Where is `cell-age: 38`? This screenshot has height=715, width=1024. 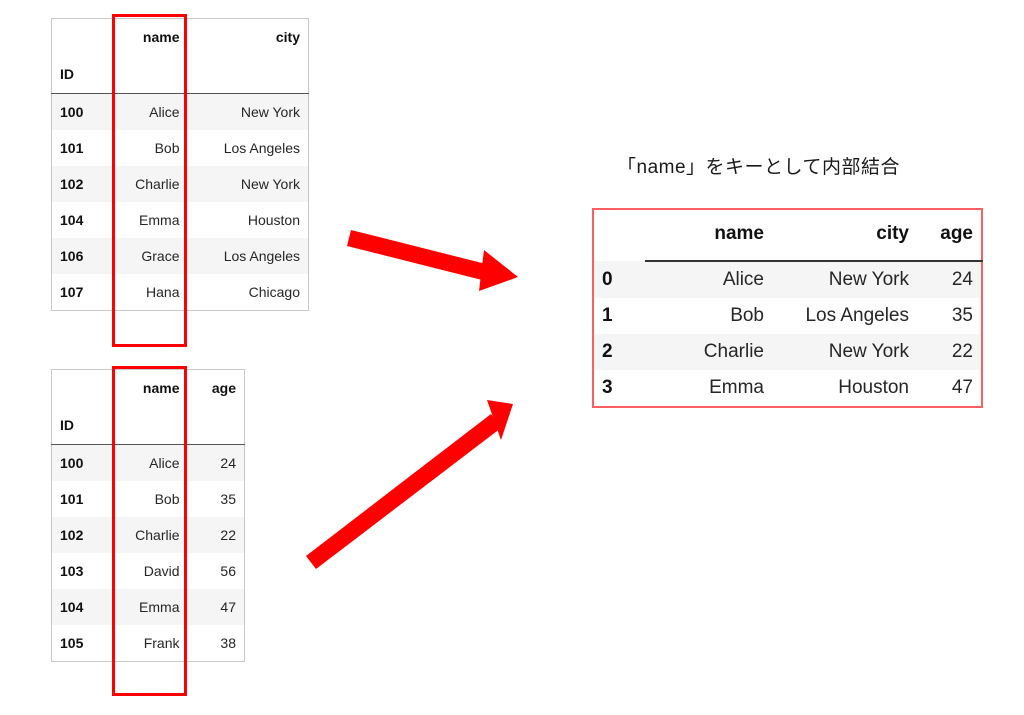 cell-age: 38 is located at coordinates (228, 643).